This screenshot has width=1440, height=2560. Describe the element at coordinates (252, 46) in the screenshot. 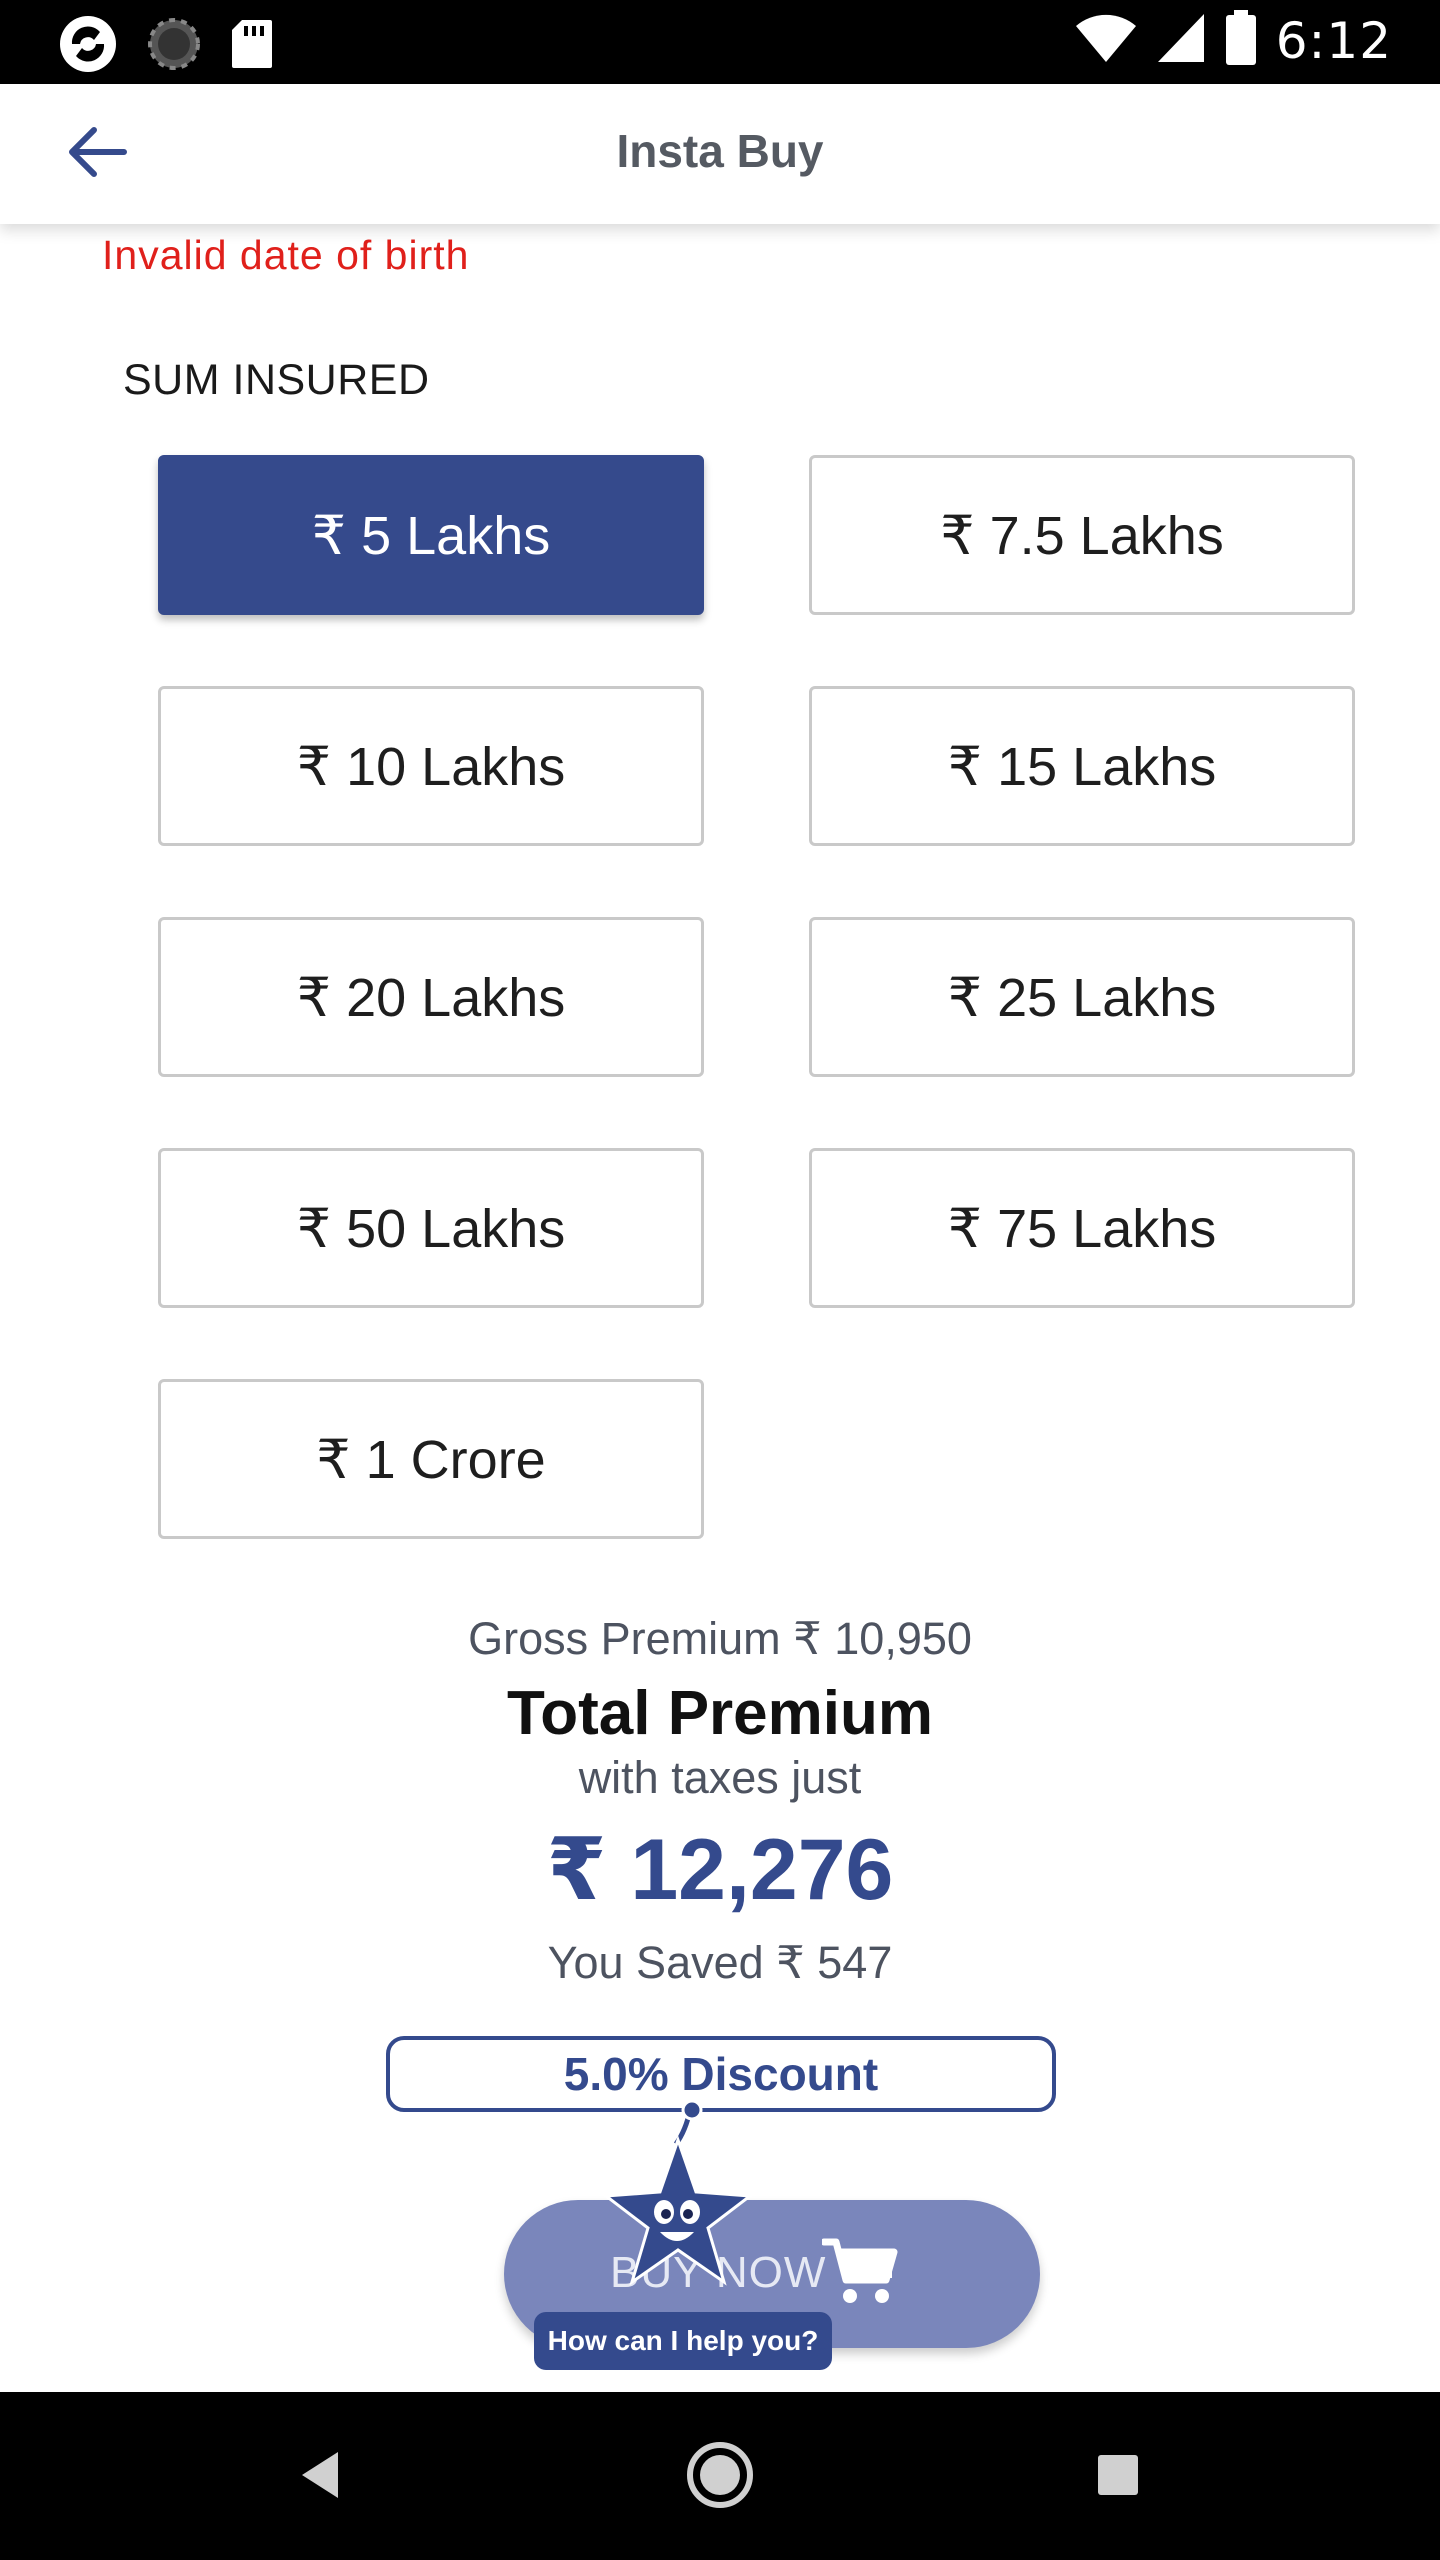

I see `sd-card-icon` at that location.